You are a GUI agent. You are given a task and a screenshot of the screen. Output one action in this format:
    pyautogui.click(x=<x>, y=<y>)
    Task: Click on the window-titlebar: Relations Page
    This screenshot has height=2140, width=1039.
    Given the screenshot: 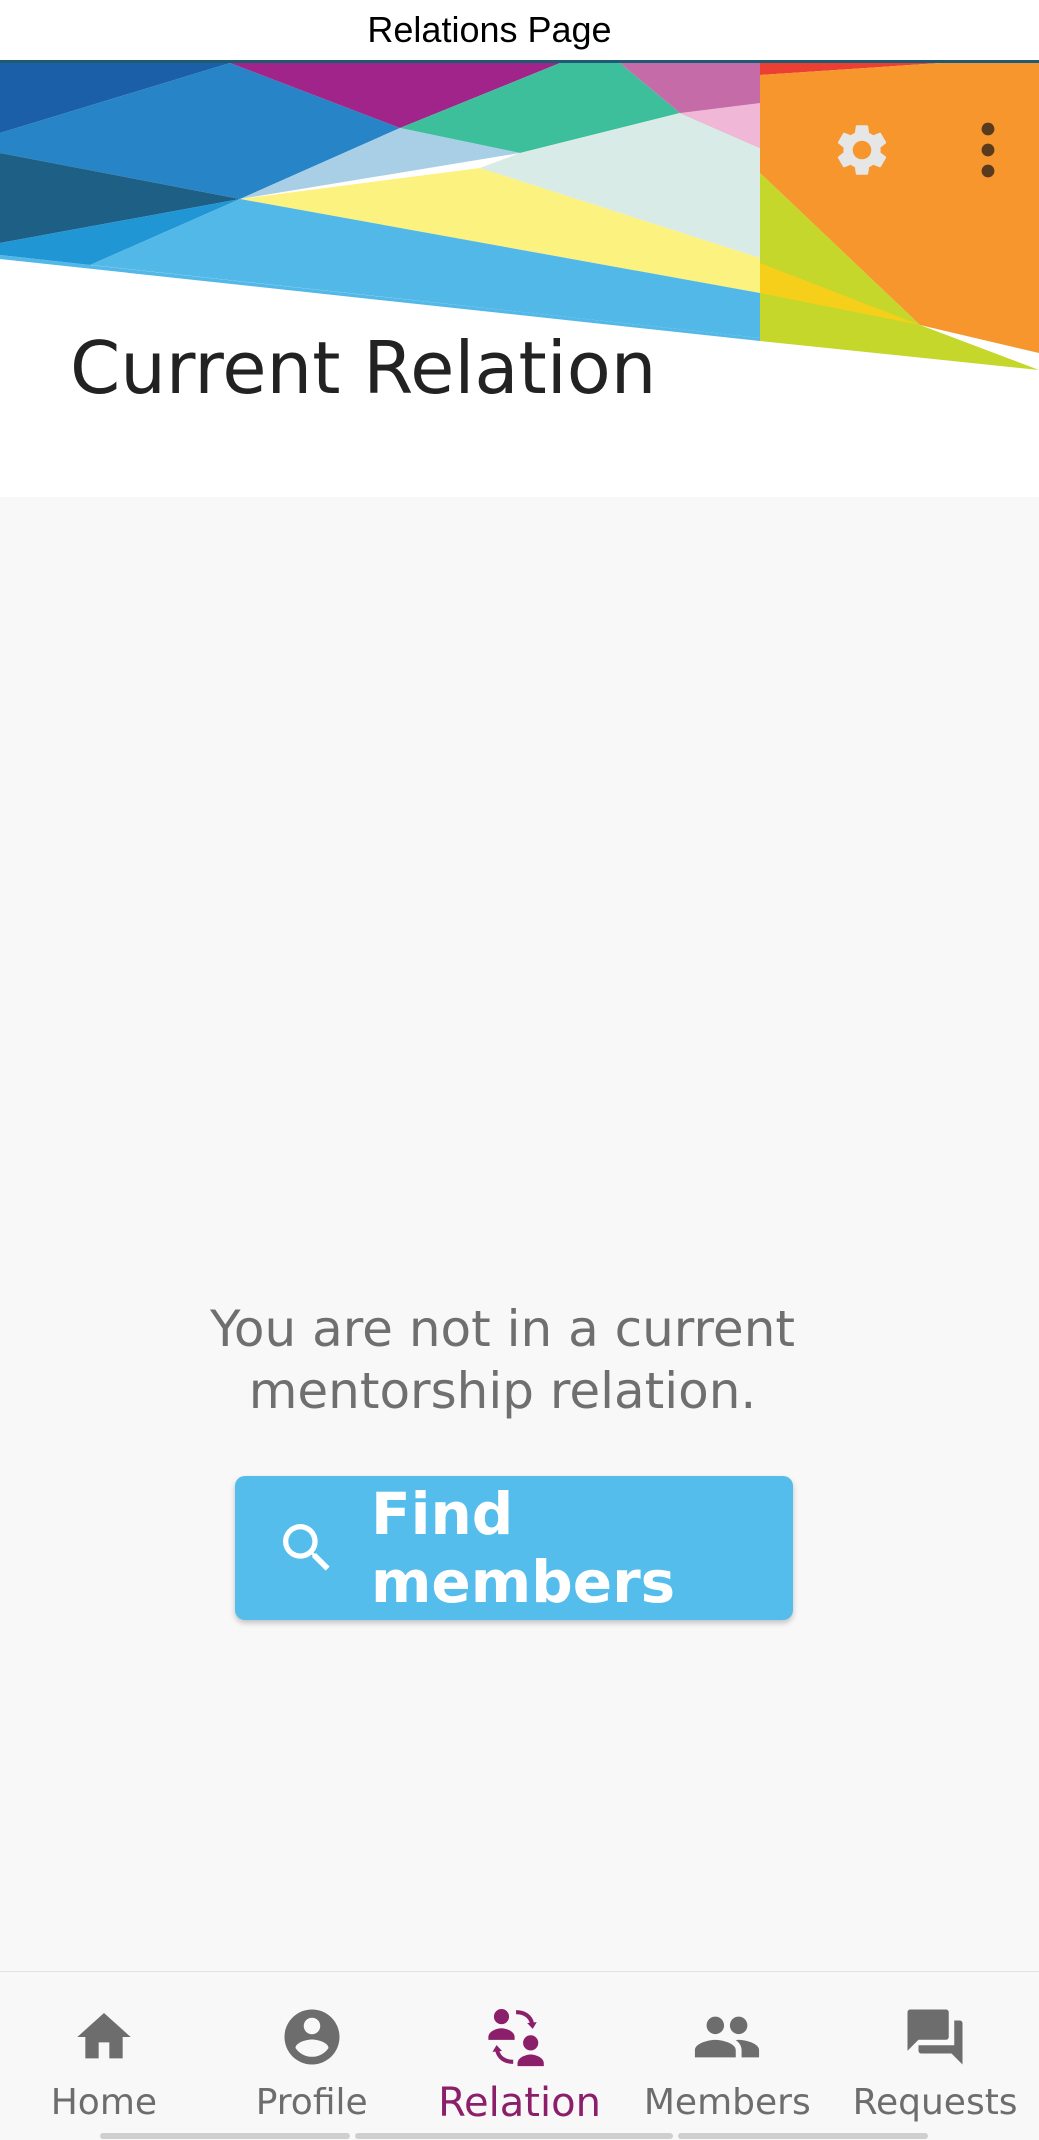 What is the action you would take?
    pyautogui.click(x=519, y=31)
    